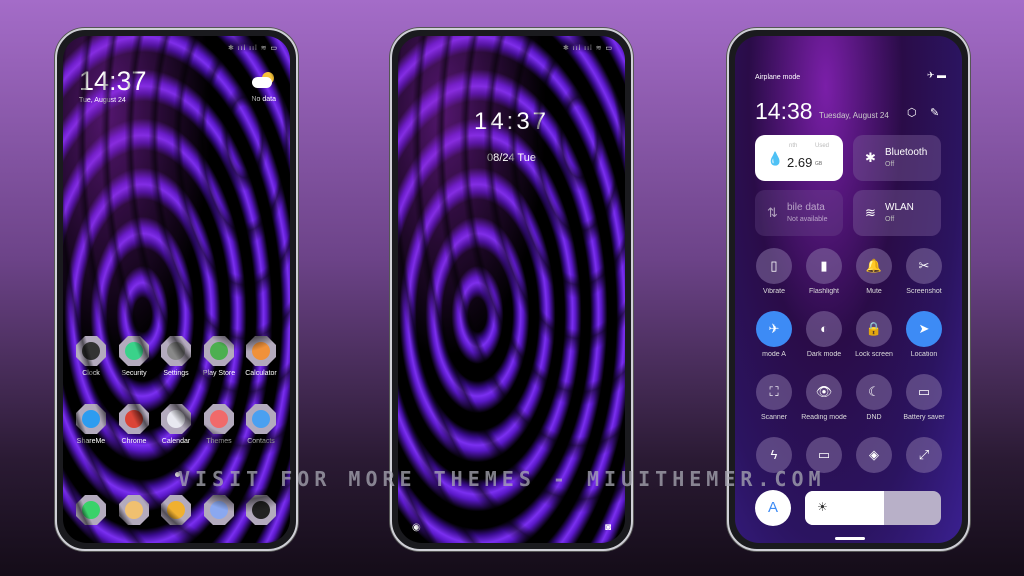 This screenshot has height=576, width=1024. I want to click on settings-icon: ⬡, so click(912, 112).